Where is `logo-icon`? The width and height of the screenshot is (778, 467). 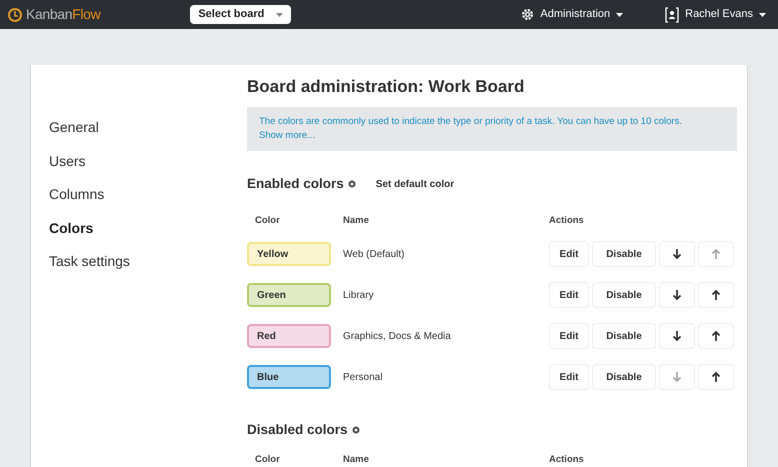 logo-icon is located at coordinates (15, 15).